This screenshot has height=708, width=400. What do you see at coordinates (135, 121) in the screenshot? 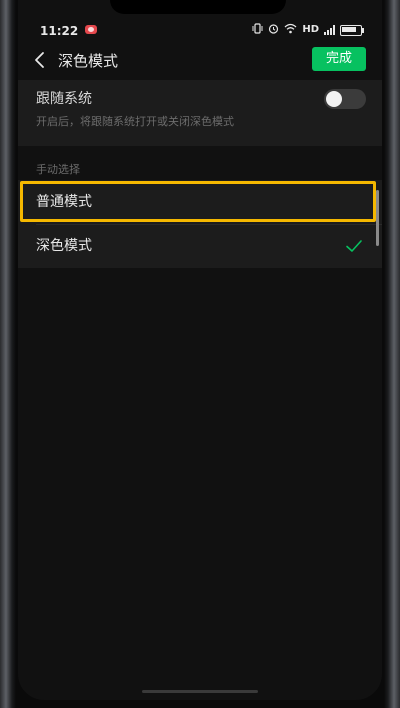
I see `follow-system-description: 开启后，将跟随系统打开或关闭深色模式` at bounding box center [135, 121].